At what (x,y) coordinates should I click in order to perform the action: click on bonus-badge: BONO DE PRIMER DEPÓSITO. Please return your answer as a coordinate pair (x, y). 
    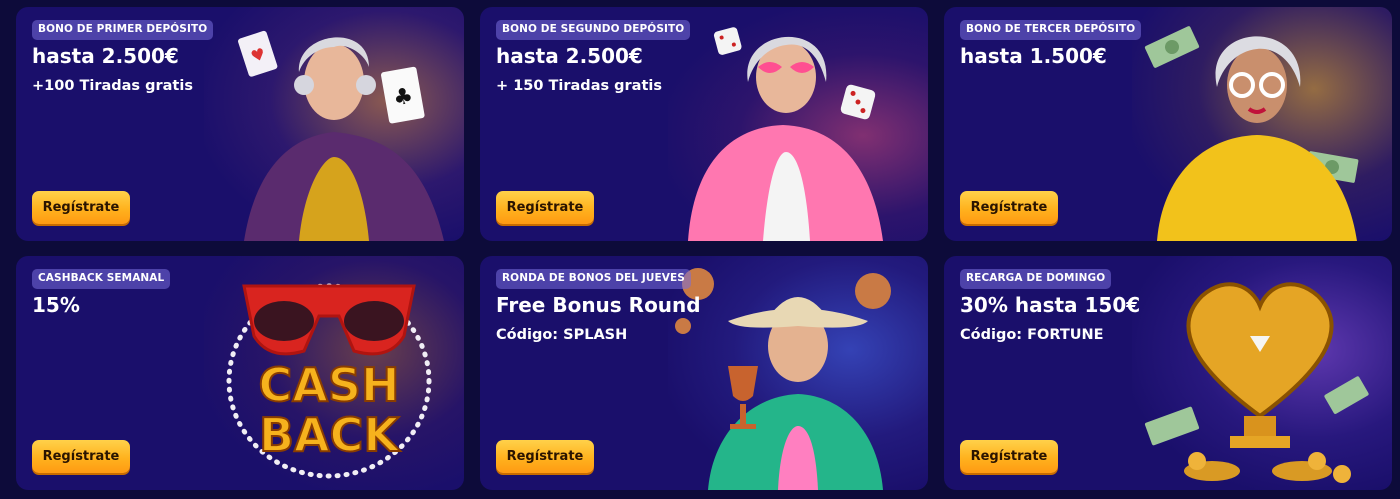
    Looking at the image, I should click on (123, 30).